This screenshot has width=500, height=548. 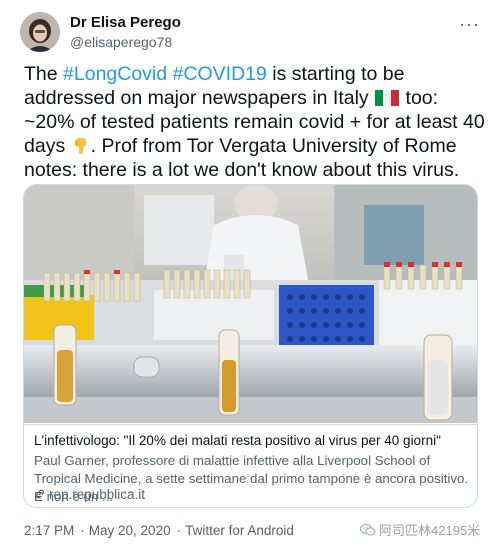 I want to click on link-icon, so click(x=40, y=494).